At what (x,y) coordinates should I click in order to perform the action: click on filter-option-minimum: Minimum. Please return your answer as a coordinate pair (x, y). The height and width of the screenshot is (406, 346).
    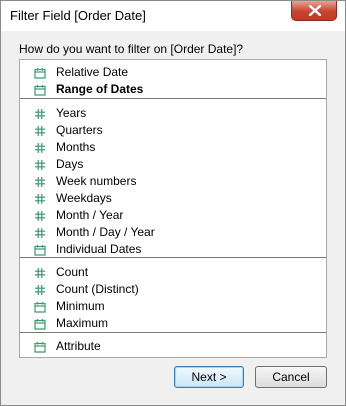
    Looking at the image, I should click on (173, 306).